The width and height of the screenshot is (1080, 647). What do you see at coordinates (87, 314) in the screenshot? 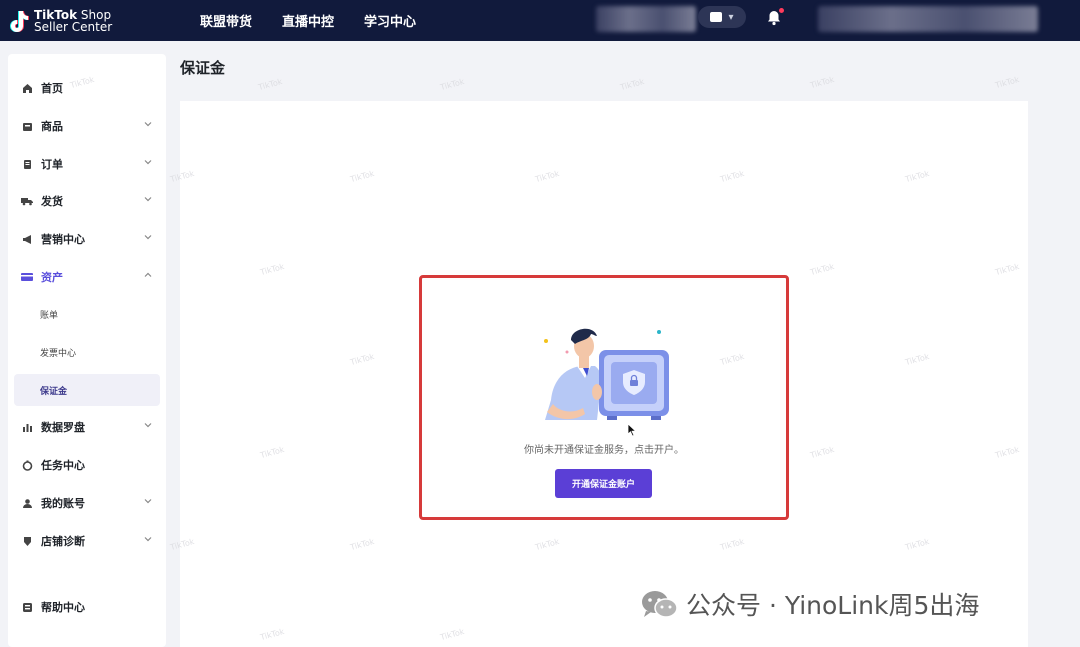
I see `sidebar-subitem-bills: 账单` at bounding box center [87, 314].